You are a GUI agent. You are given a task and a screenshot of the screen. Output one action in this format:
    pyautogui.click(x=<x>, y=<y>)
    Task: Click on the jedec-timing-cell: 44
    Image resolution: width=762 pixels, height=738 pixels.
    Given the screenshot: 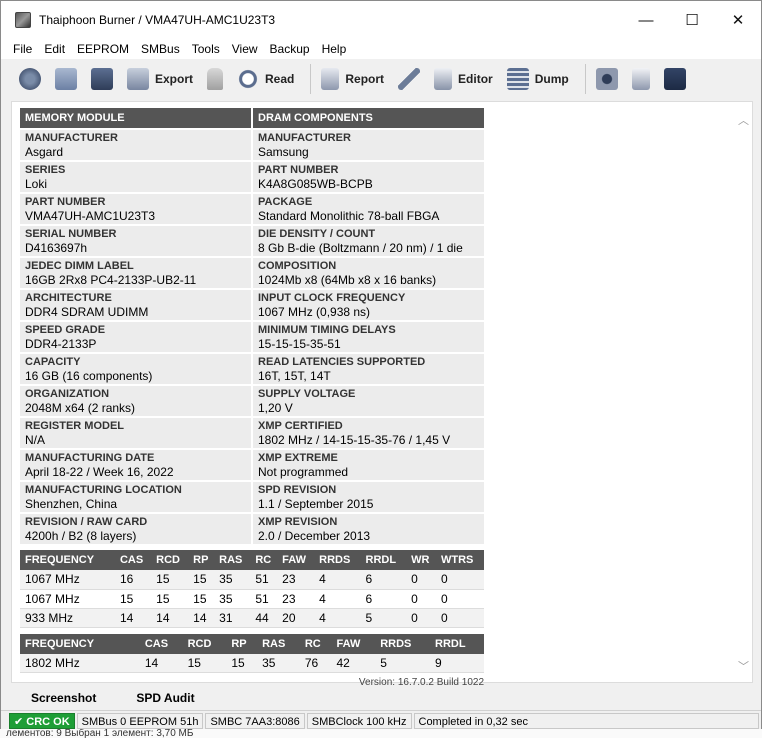 What is the action you would take?
    pyautogui.click(x=264, y=618)
    